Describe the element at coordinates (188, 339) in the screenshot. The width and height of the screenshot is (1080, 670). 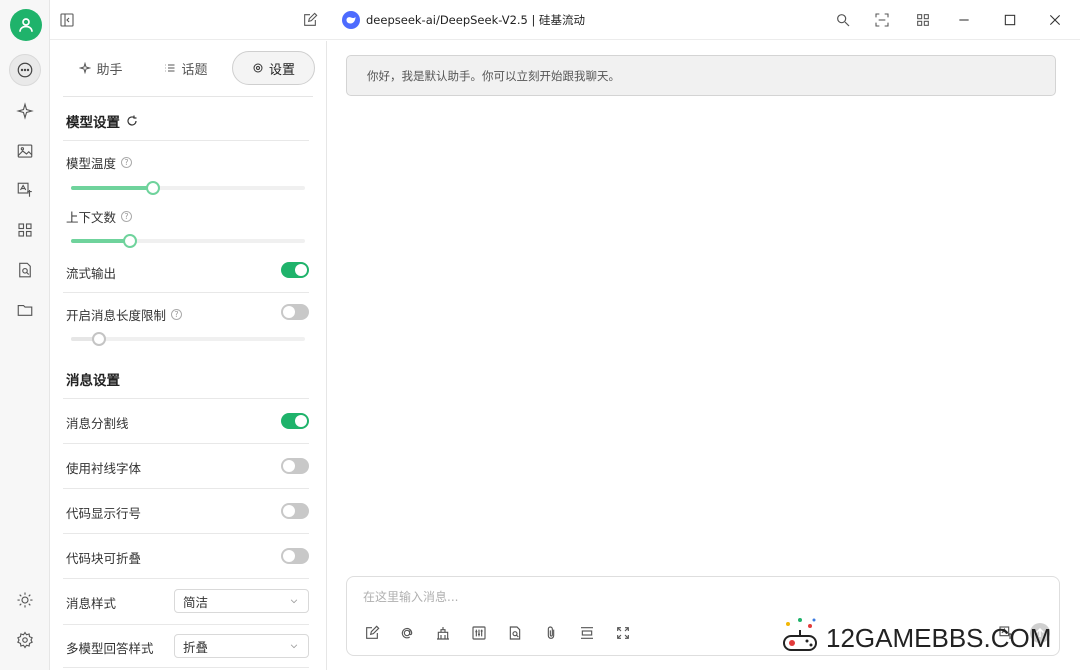
I see `max-length-slider` at that location.